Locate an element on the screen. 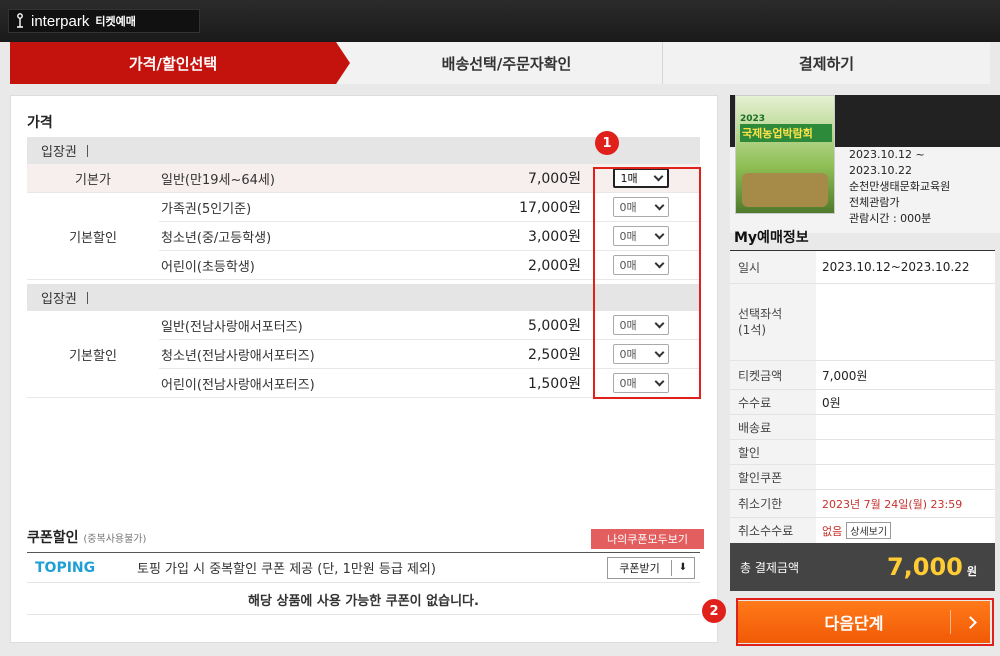  row-name: 일반(만19세~64세) is located at coordinates (218, 180).